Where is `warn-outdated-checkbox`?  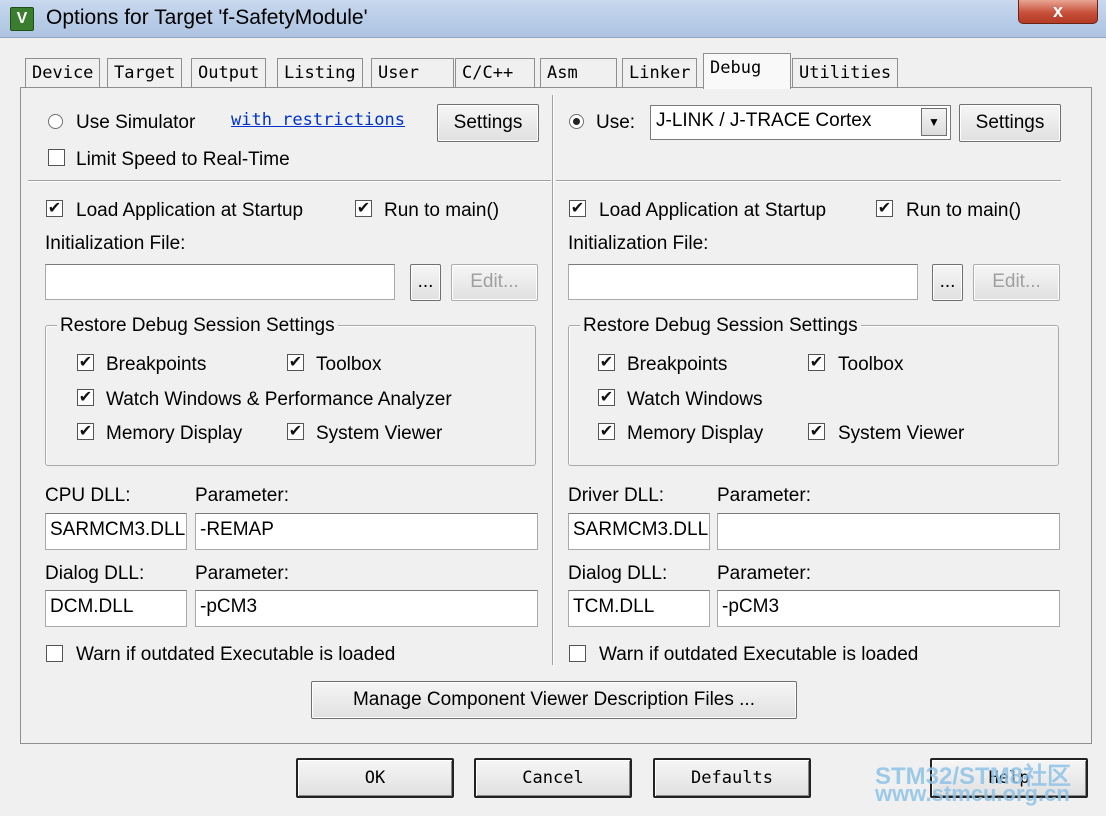
warn-outdated-checkbox is located at coordinates (54, 653).